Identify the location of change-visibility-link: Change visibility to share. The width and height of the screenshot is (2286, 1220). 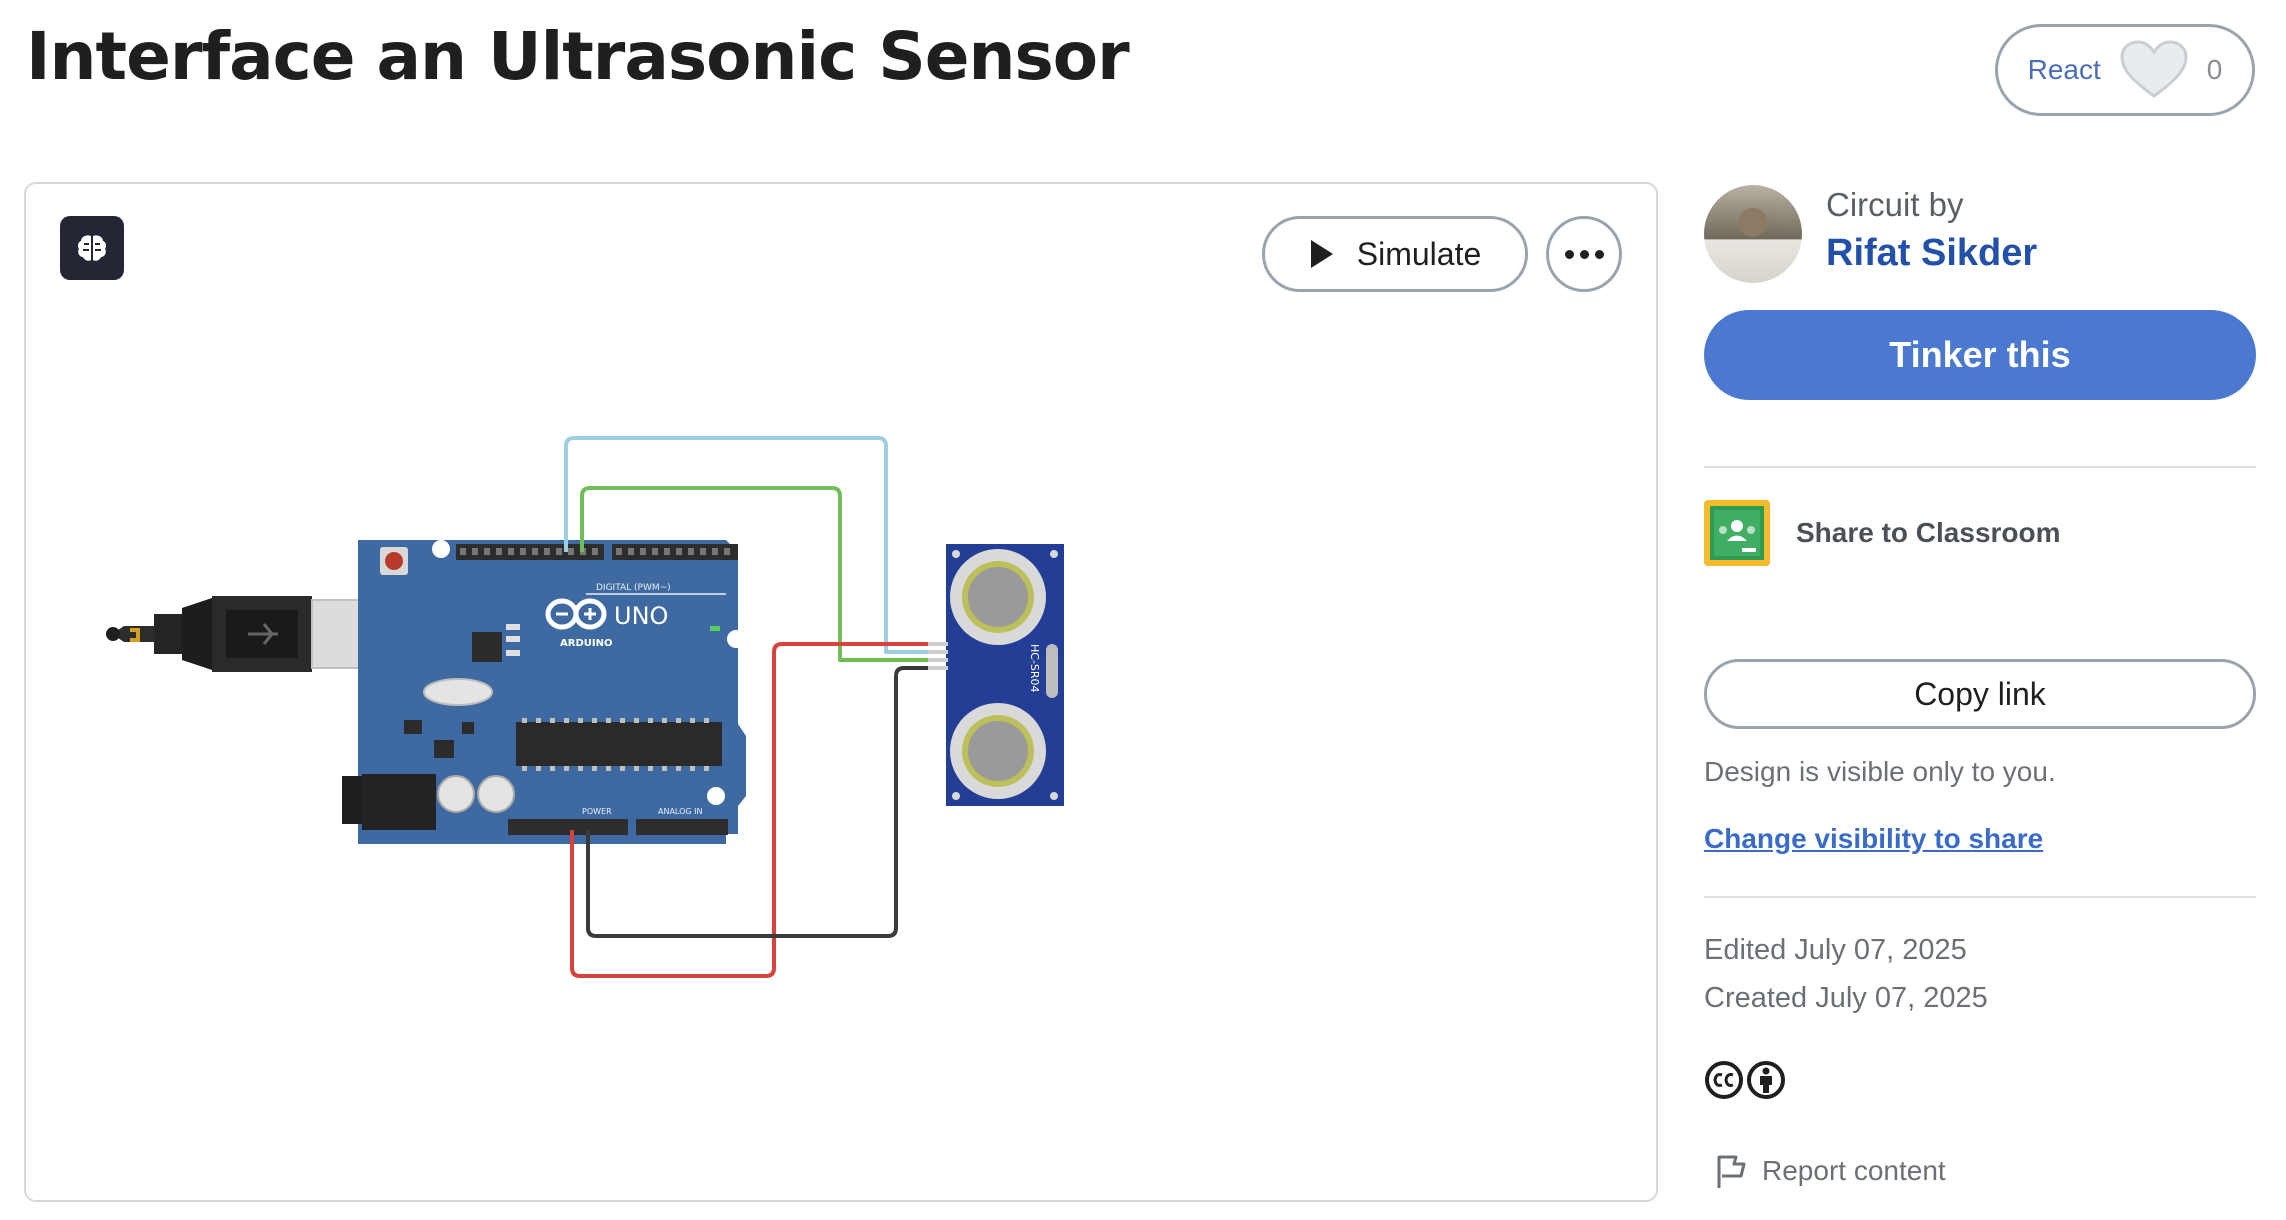
(1873, 839).